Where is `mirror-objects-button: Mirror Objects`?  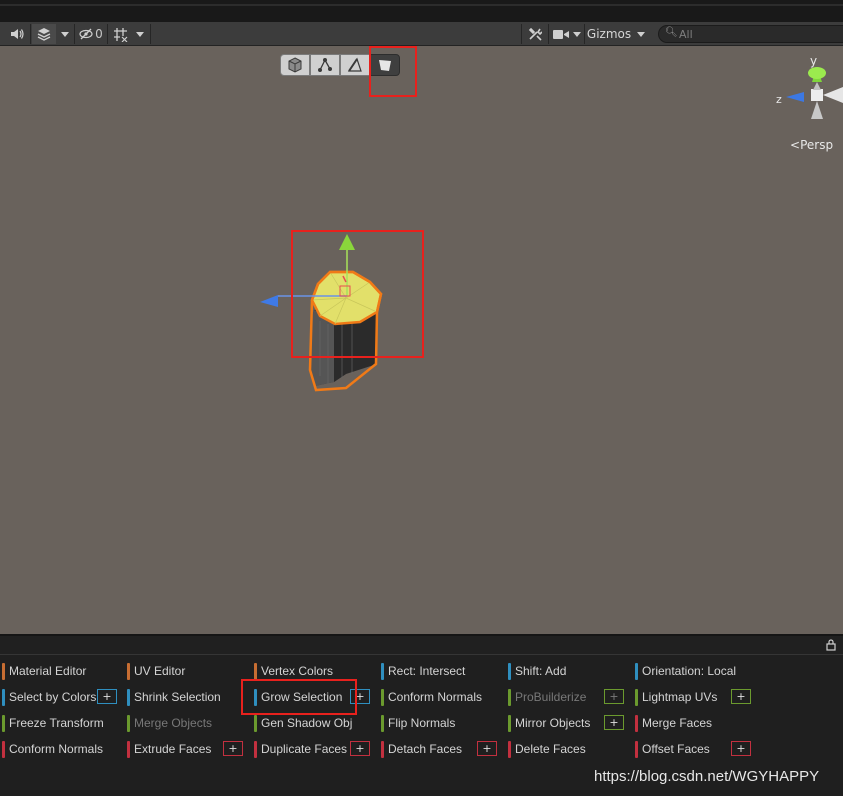
mirror-objects-button: Mirror Objects is located at coordinates (549, 723).